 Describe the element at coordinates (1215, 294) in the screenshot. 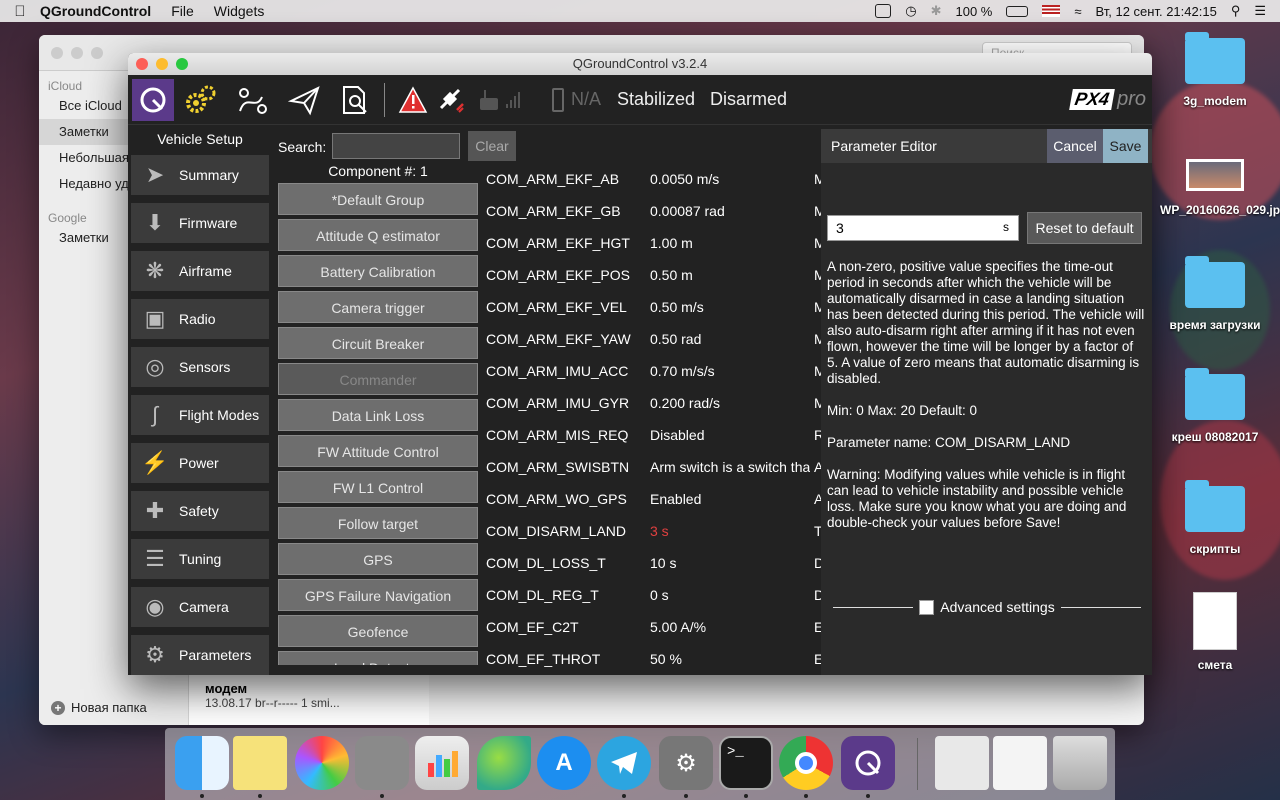

I see `desktop-item: время загрузки` at that location.